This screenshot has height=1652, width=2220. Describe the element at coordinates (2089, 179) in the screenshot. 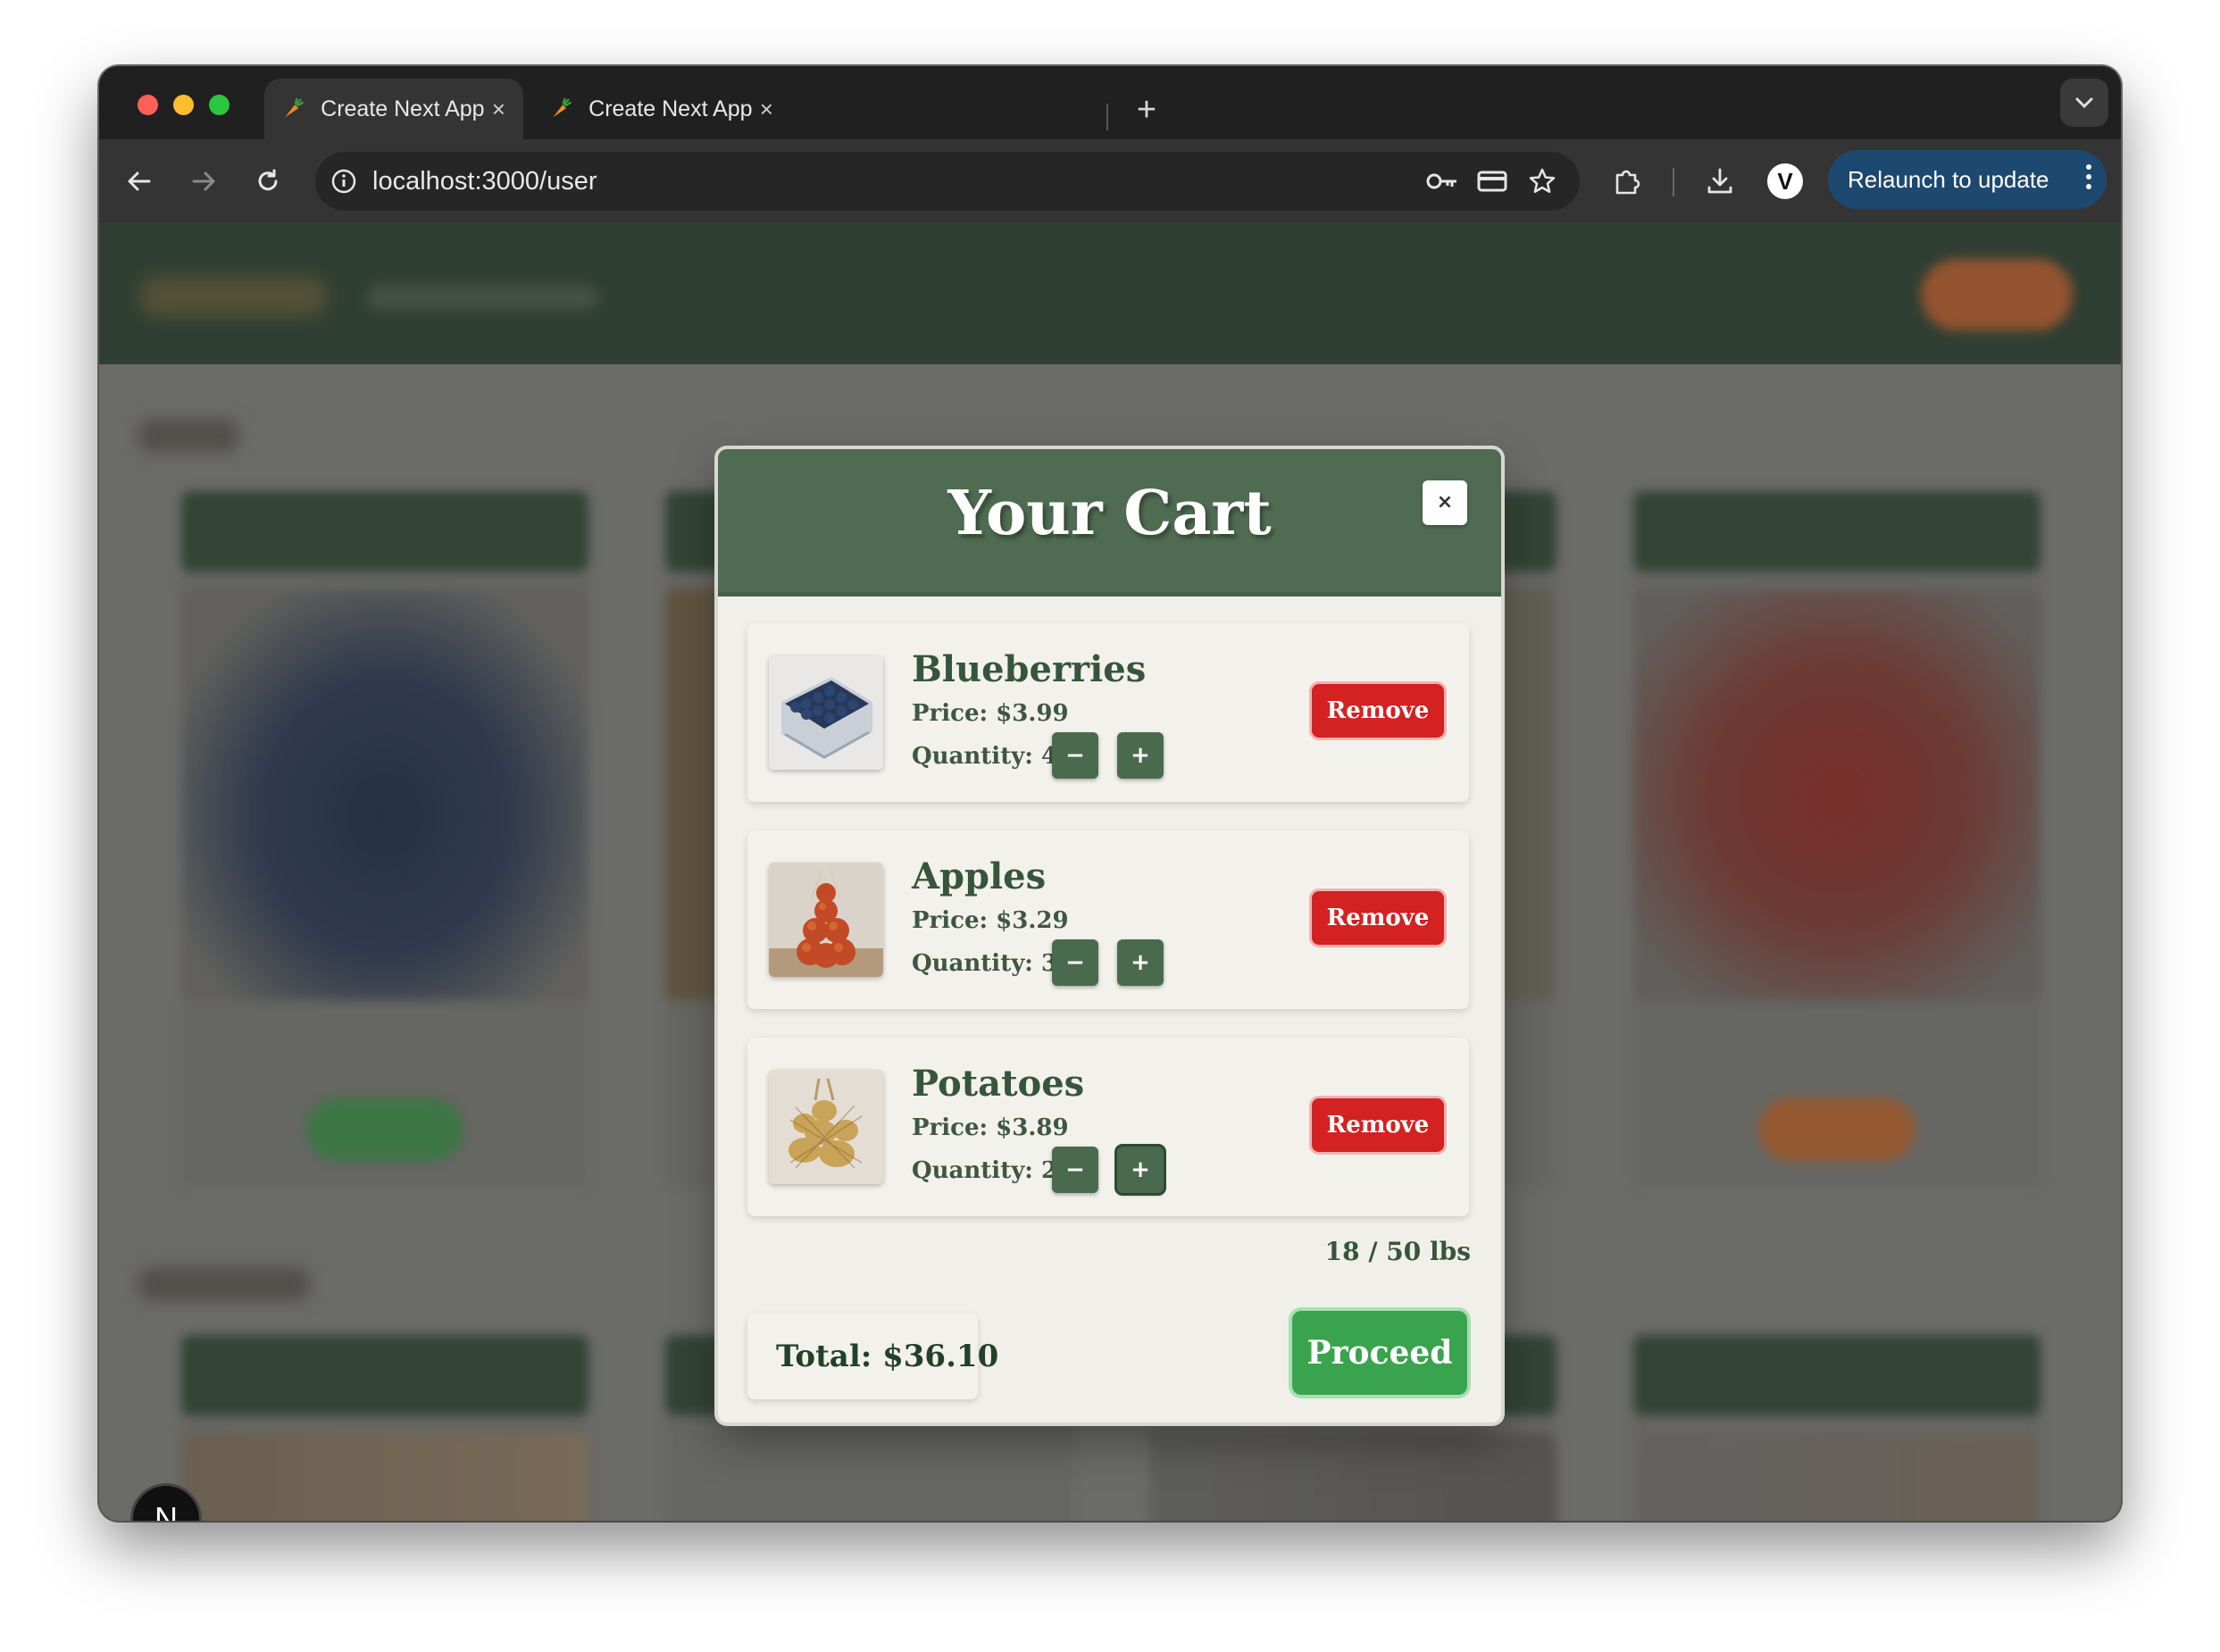

I see `more-icon` at that location.